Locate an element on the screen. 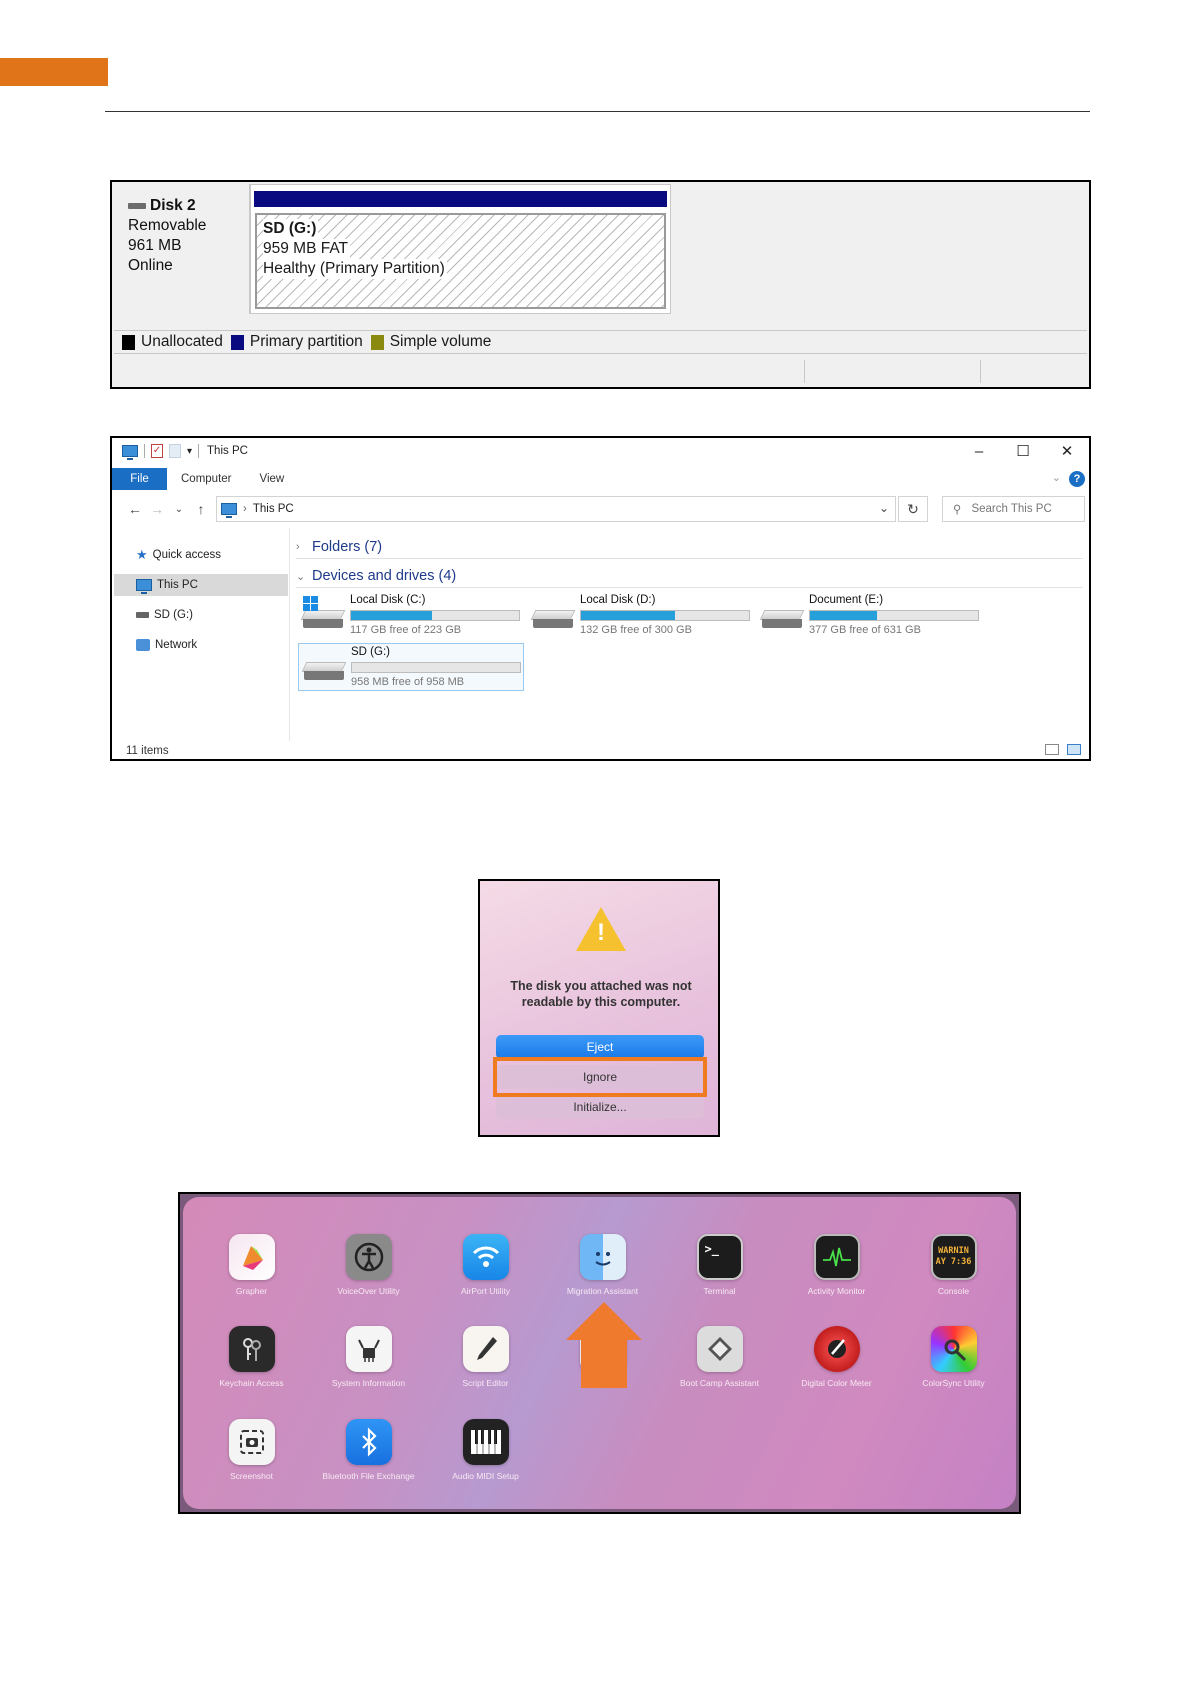  eject-button: Eject is located at coordinates (600, 1047).